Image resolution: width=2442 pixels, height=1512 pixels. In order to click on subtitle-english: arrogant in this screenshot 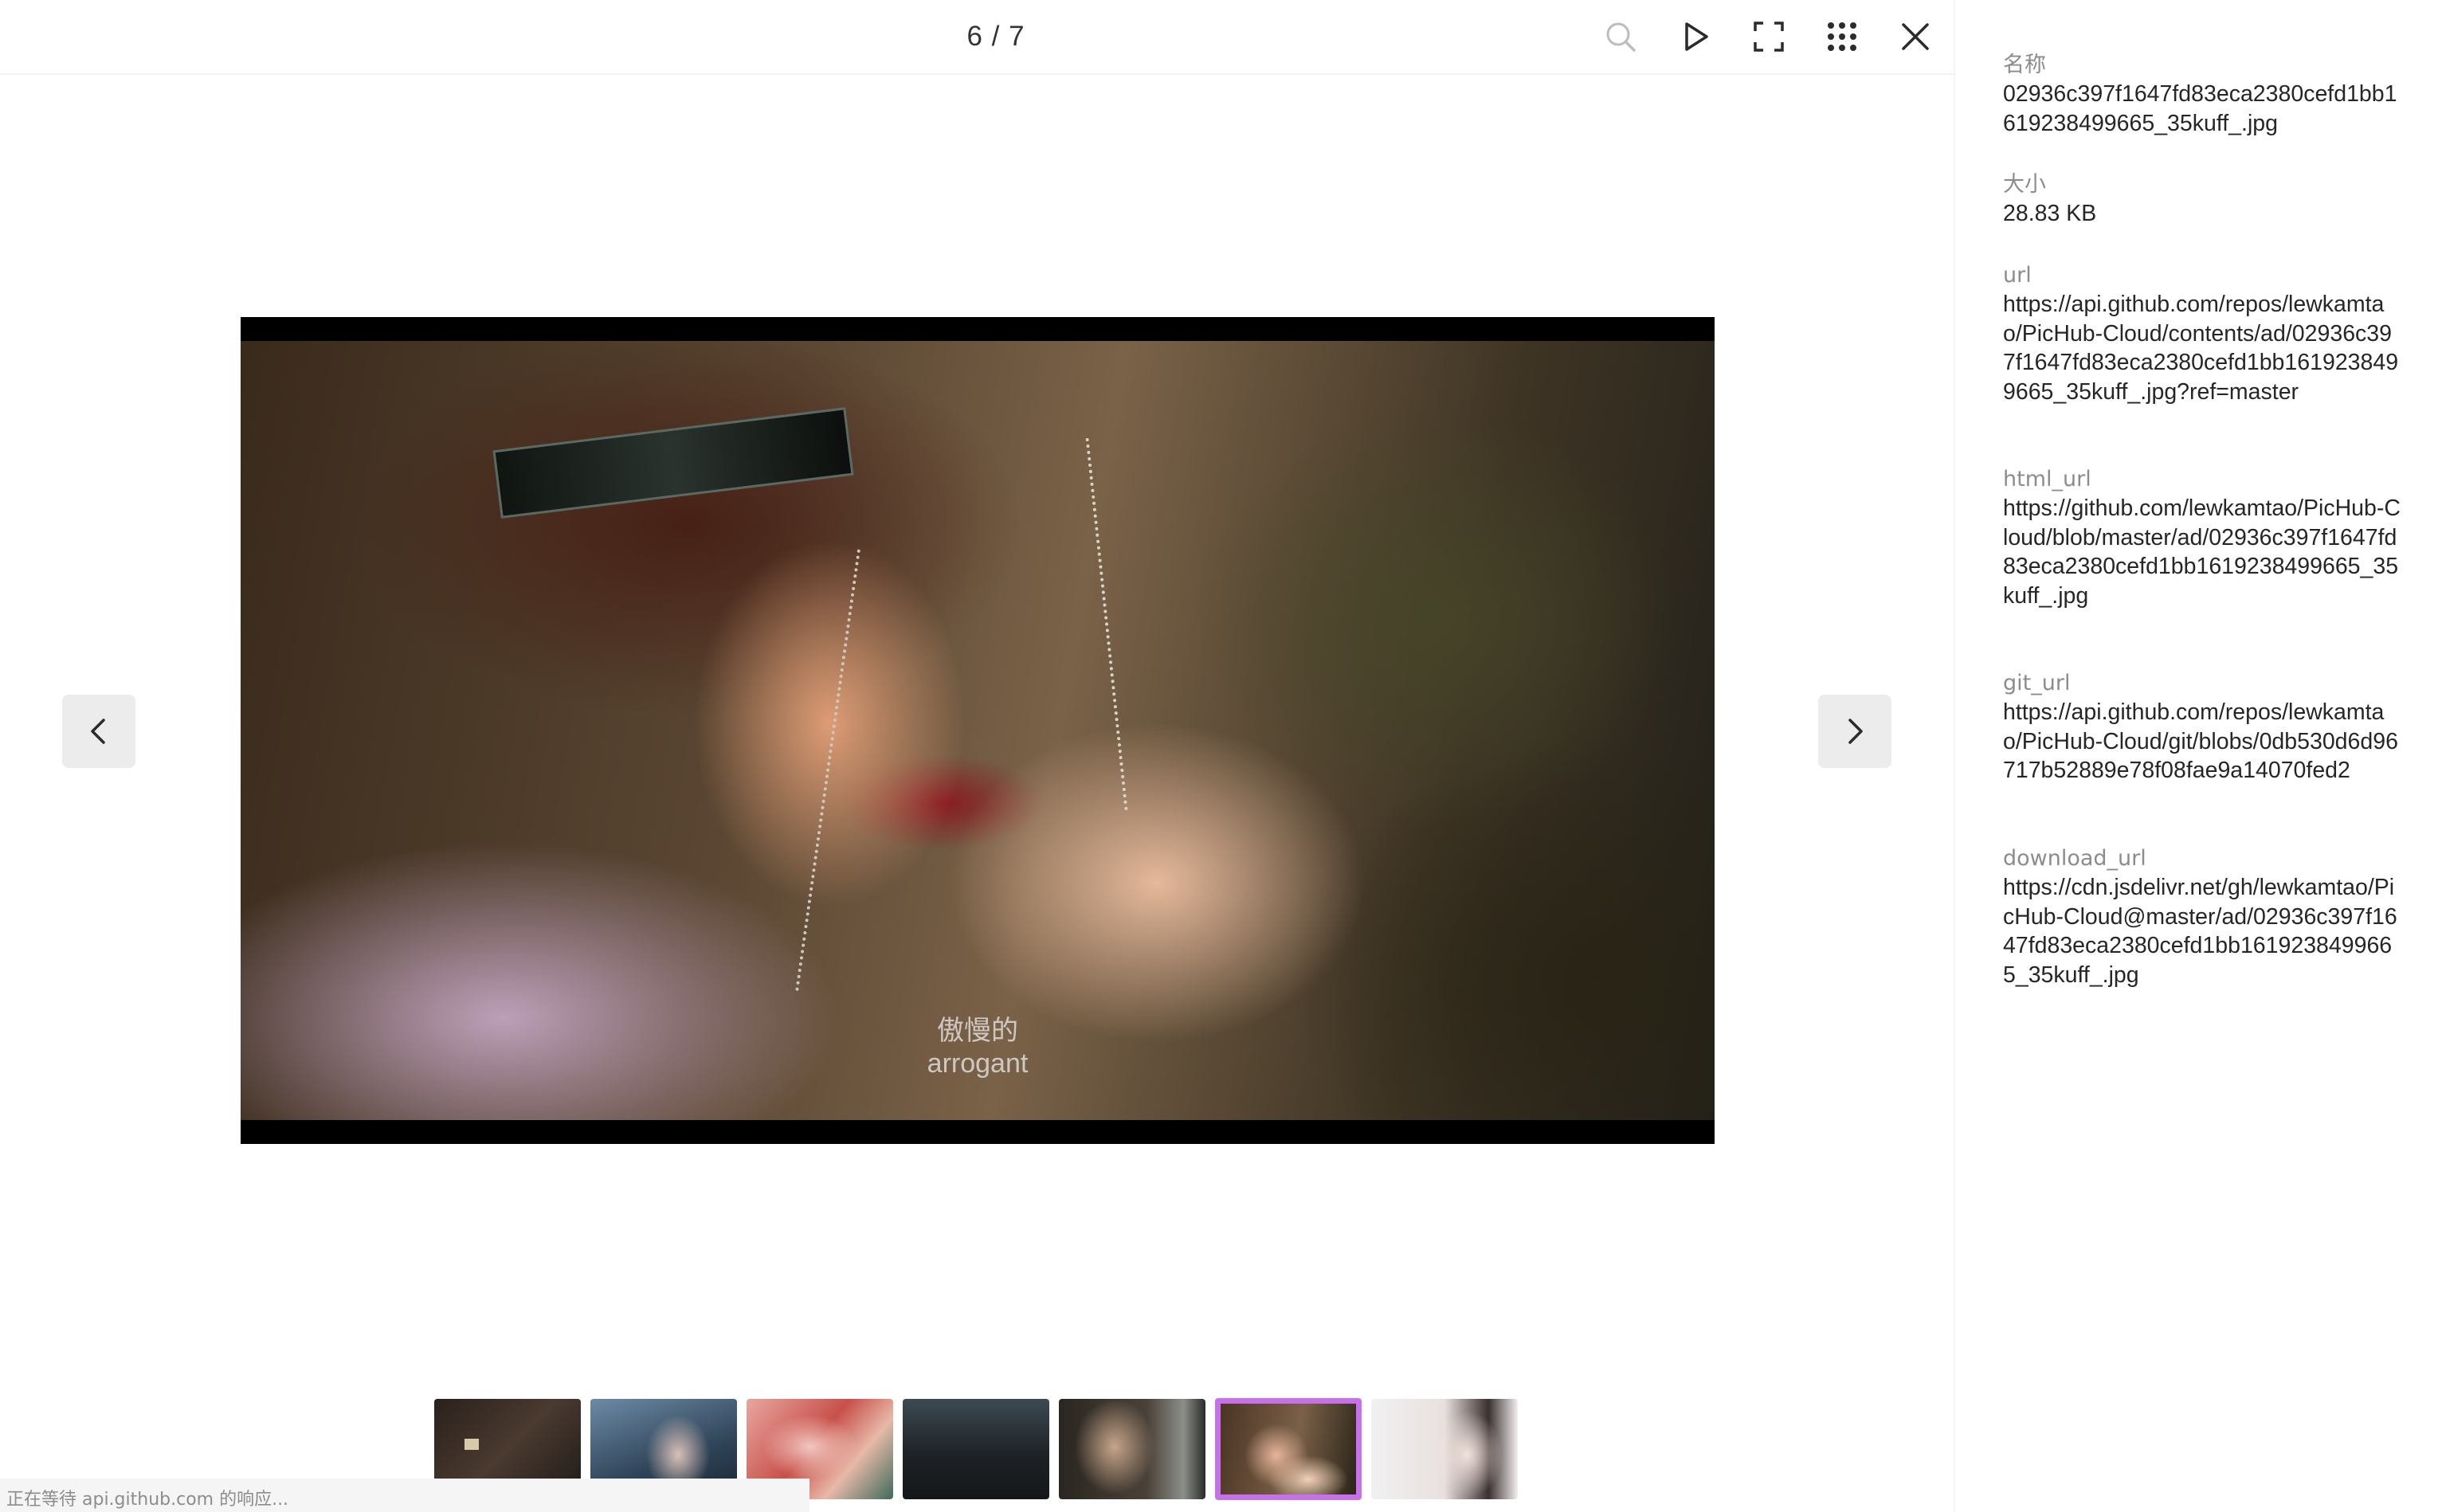, I will do `click(978, 1063)`.